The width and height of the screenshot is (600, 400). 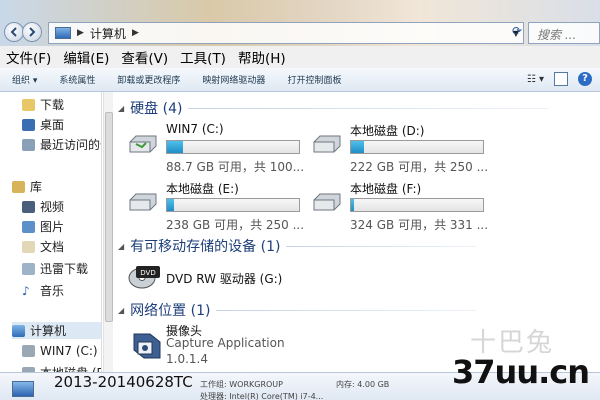 I want to click on sidebar-item-label: 文档, so click(x=52, y=247).